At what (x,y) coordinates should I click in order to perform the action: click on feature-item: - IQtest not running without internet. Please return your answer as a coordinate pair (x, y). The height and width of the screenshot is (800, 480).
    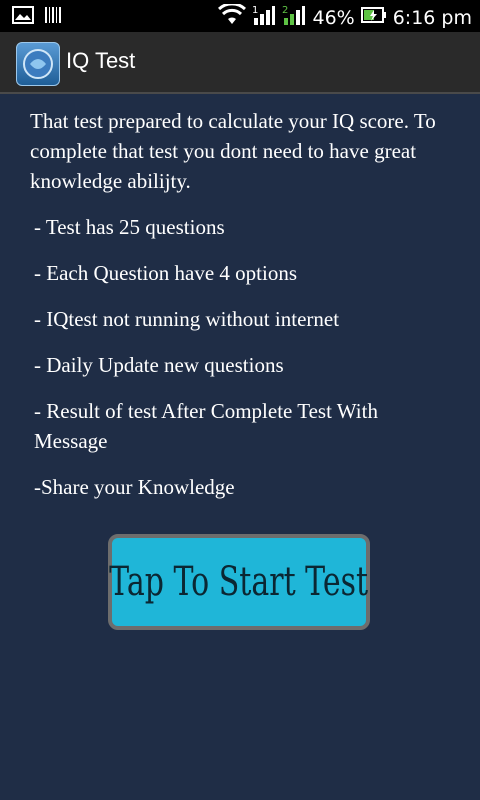
    Looking at the image, I should click on (187, 319).